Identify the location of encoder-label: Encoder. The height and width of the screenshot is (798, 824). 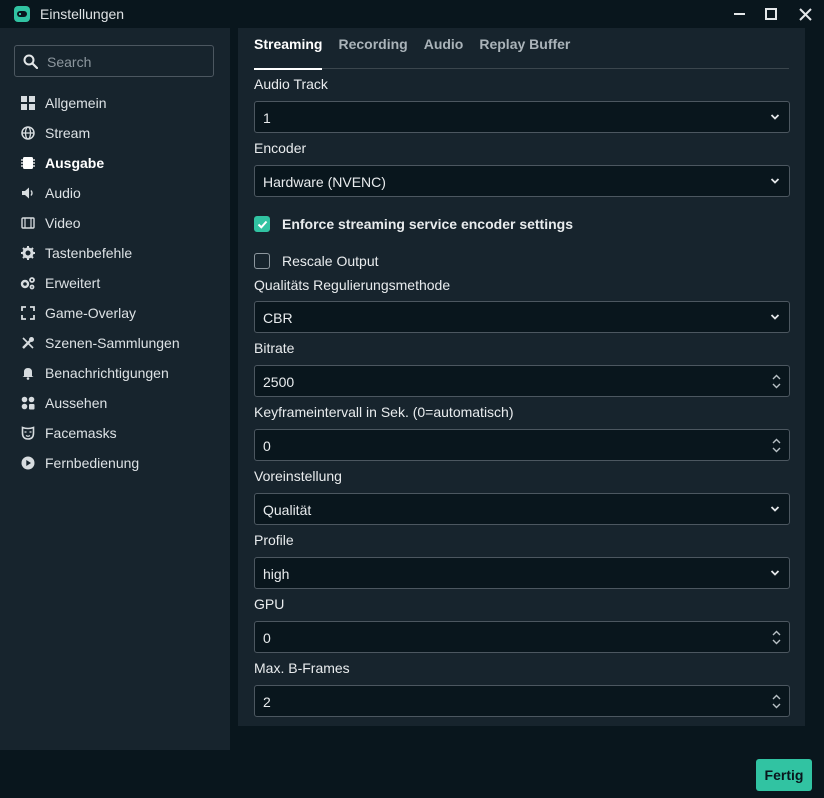
(280, 148).